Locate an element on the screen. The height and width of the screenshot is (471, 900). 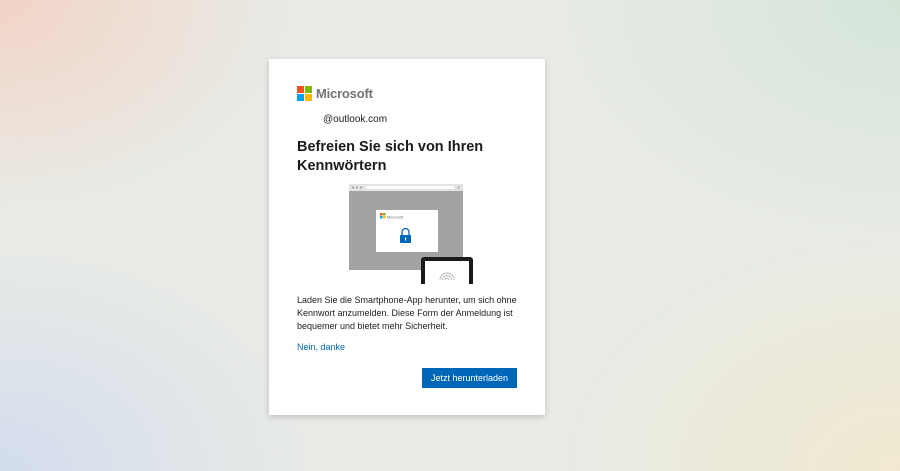
microsoft-logo: Microsoft is located at coordinates (335, 93).